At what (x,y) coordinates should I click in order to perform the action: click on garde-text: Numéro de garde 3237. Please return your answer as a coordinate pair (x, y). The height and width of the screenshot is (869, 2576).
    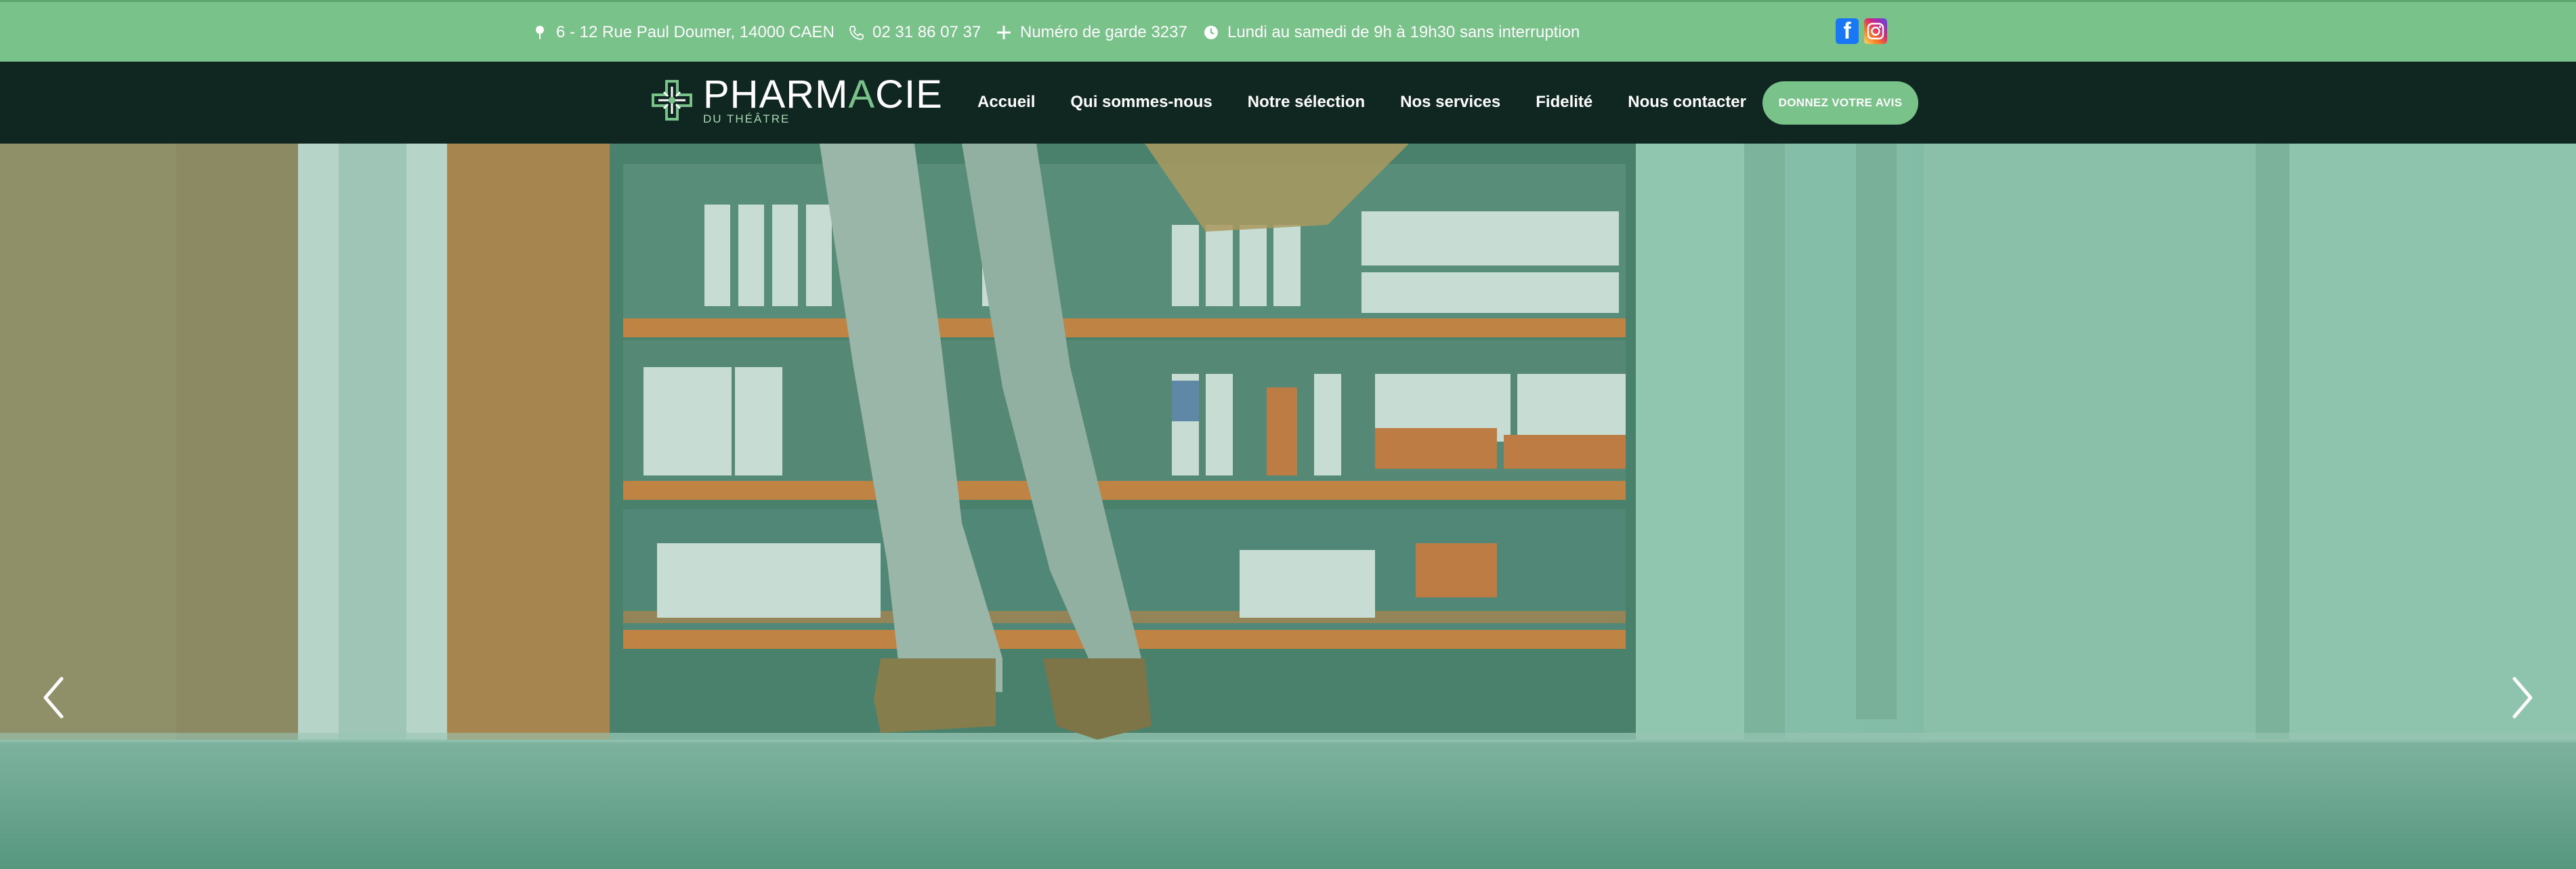
    Looking at the image, I should click on (1103, 32).